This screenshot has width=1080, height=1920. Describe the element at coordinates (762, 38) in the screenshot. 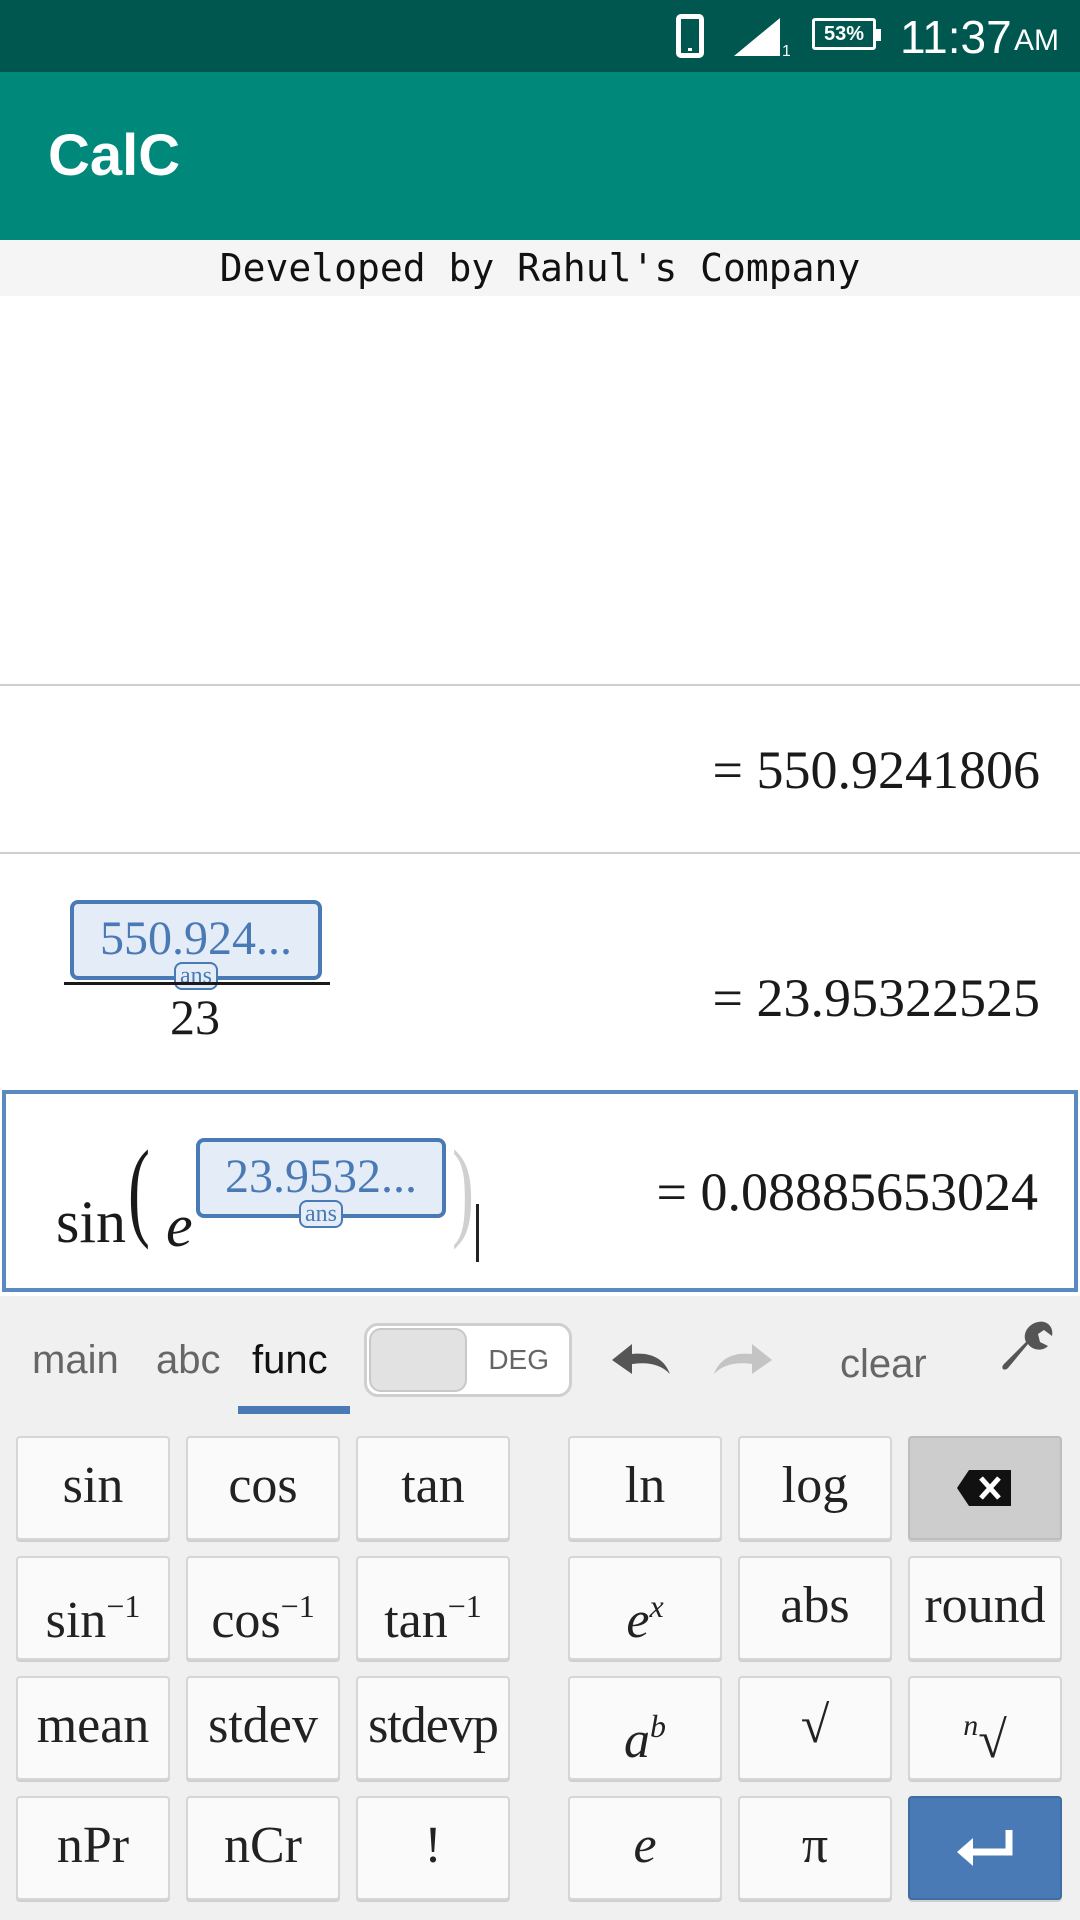

I see `signal-icon: 1` at that location.